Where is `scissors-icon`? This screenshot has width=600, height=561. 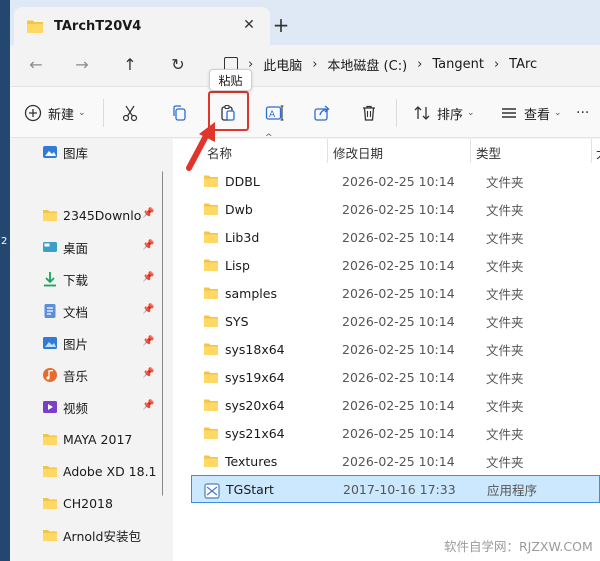 scissors-icon is located at coordinates (130, 113).